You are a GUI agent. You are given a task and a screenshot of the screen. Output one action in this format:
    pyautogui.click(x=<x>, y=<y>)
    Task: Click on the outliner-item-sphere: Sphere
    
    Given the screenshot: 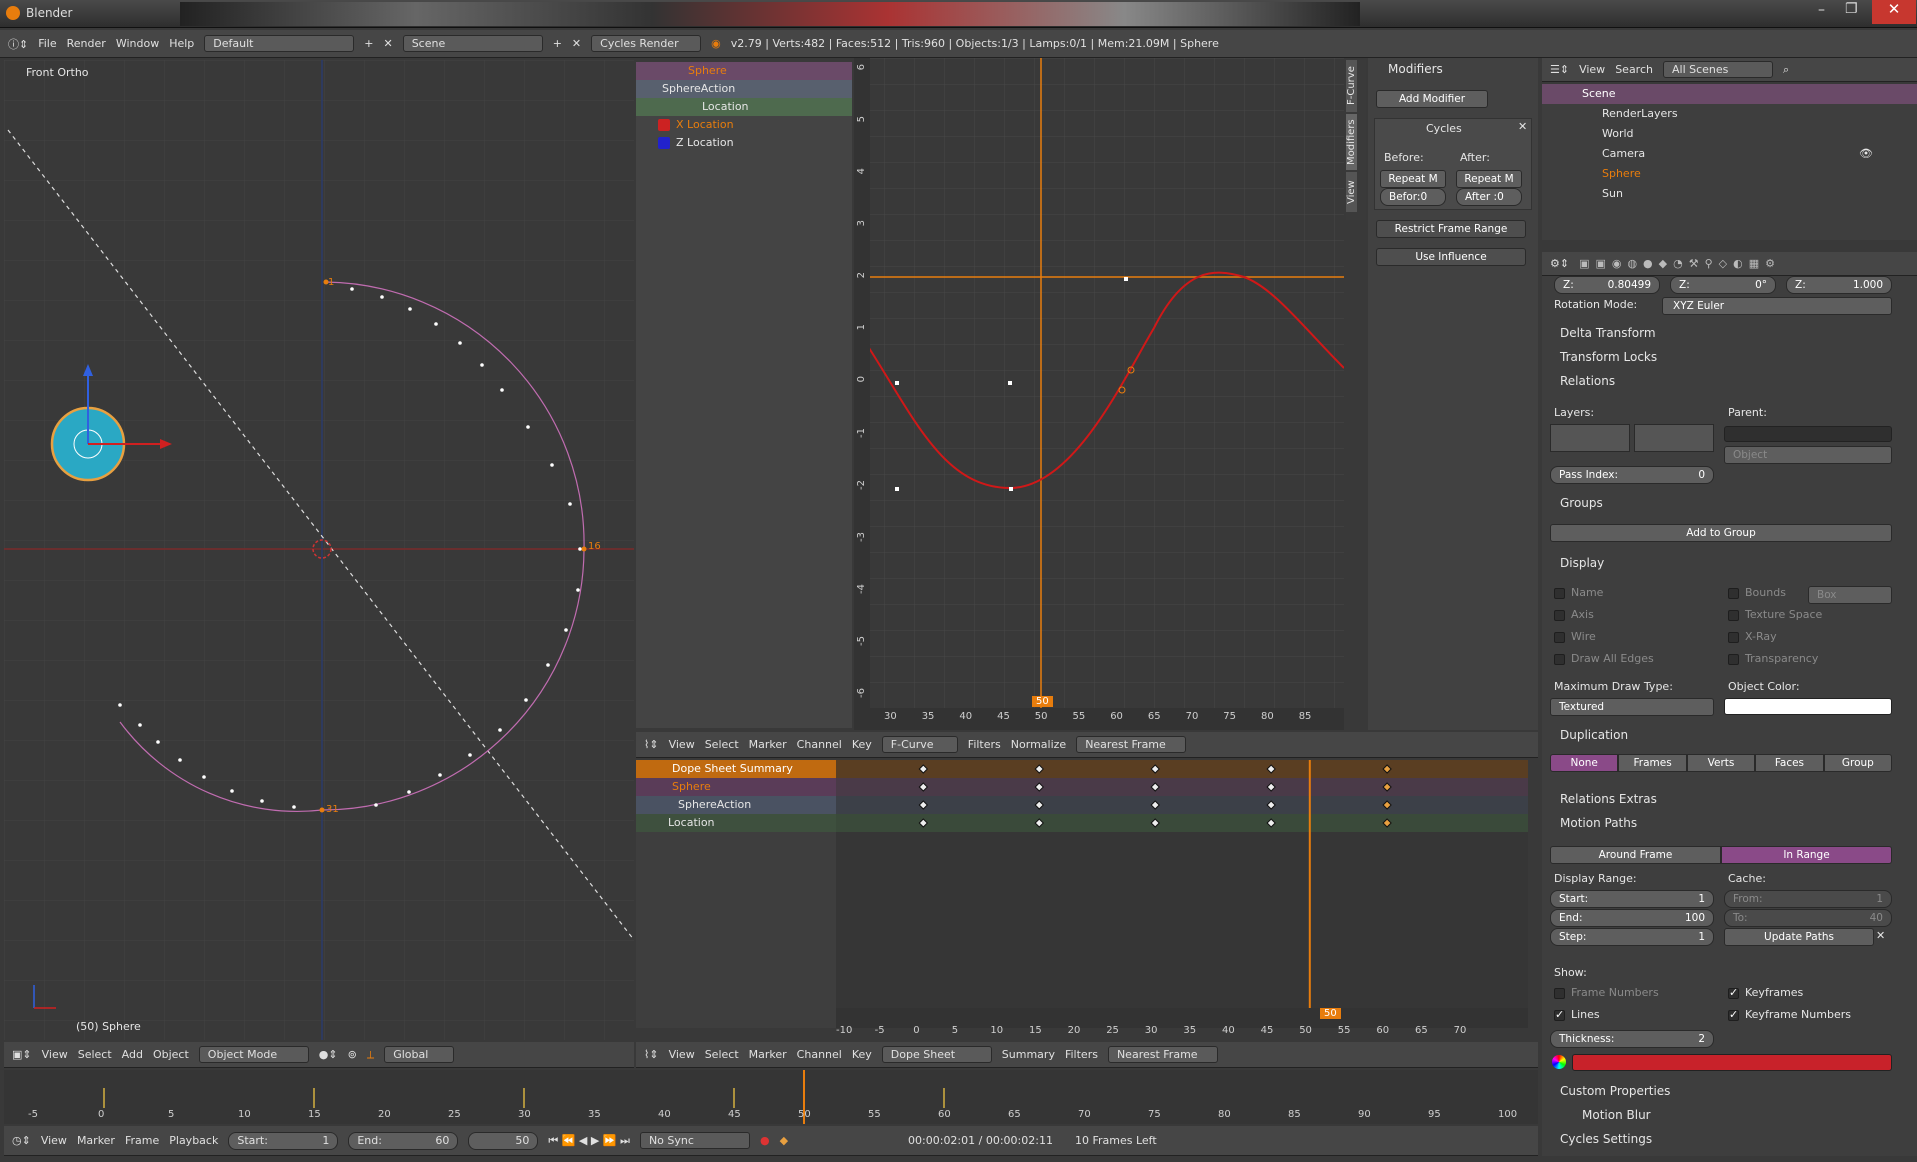 What is the action you would take?
    pyautogui.click(x=1729, y=174)
    